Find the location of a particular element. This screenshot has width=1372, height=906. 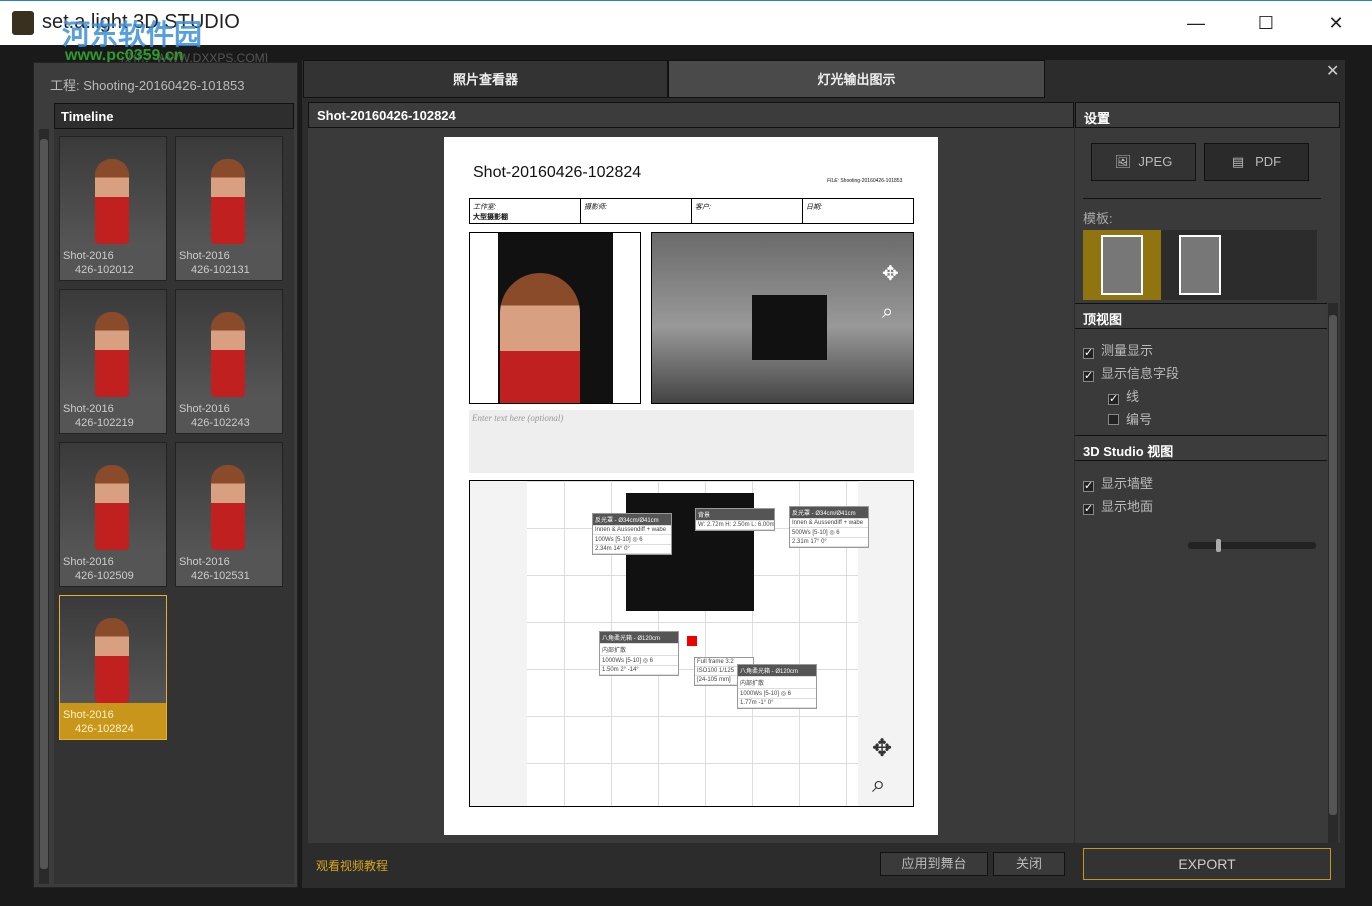

file-value: Shooting-20160426-101853 is located at coordinates (871, 181).